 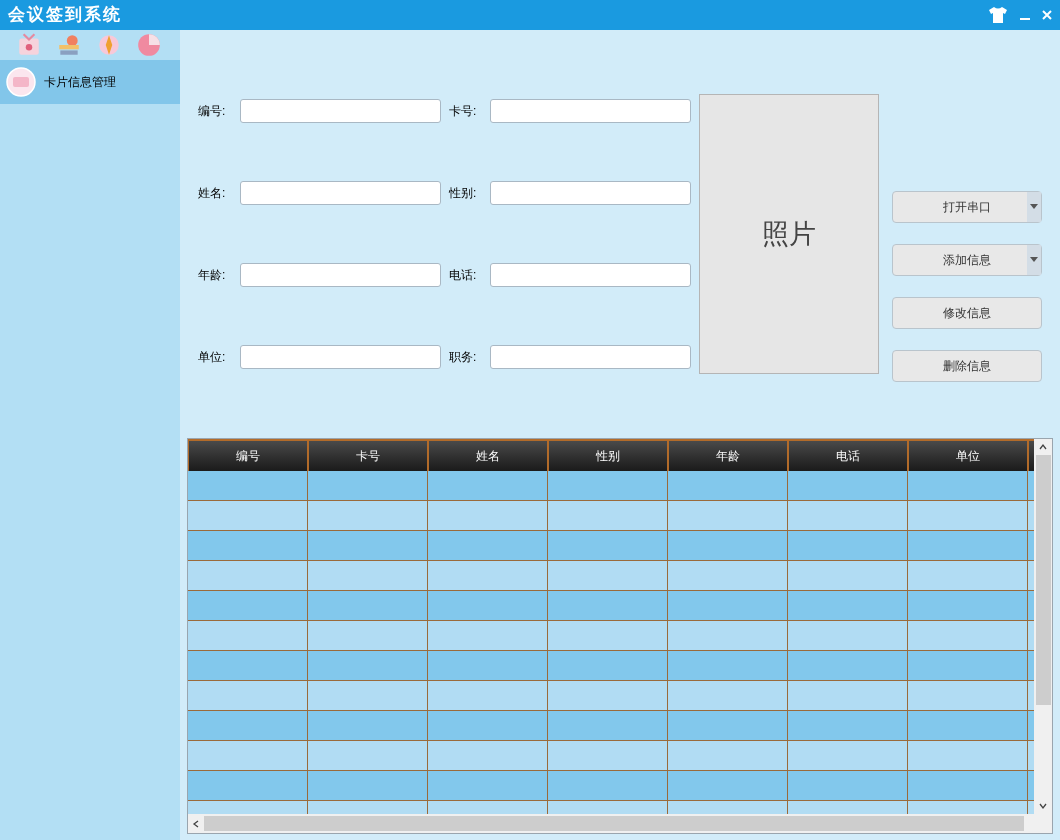 What do you see at coordinates (463, 275) in the screenshot?
I see `field-label: 电话:` at bounding box center [463, 275].